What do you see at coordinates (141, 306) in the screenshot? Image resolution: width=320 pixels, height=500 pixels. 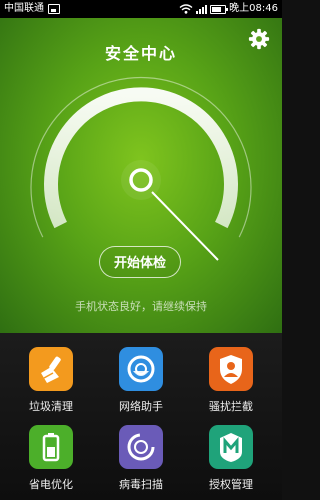 I see `status-message: 手机状态良好，请继续保持` at bounding box center [141, 306].